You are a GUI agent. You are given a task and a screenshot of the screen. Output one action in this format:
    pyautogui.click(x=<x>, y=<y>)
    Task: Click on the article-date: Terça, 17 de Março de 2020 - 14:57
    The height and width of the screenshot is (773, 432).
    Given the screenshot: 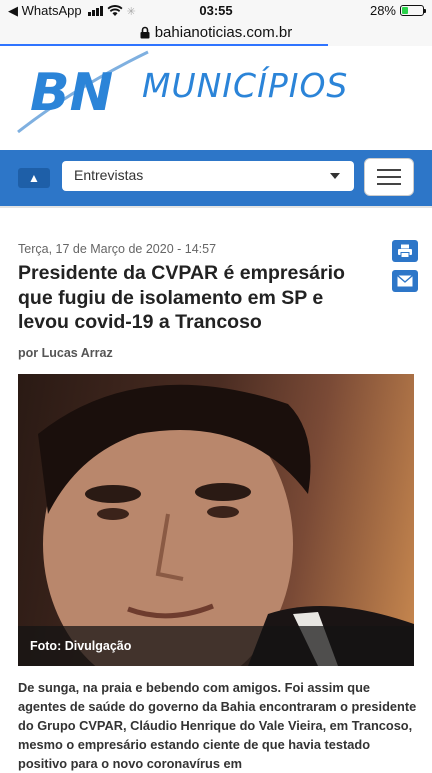 What is the action you would take?
    pyautogui.click(x=117, y=249)
    